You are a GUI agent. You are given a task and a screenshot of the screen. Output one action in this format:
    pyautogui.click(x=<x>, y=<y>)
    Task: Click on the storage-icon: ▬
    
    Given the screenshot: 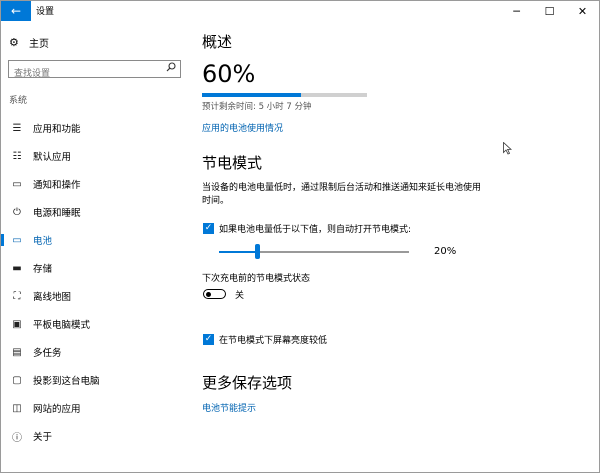 What is the action you would take?
    pyautogui.click(x=17, y=268)
    